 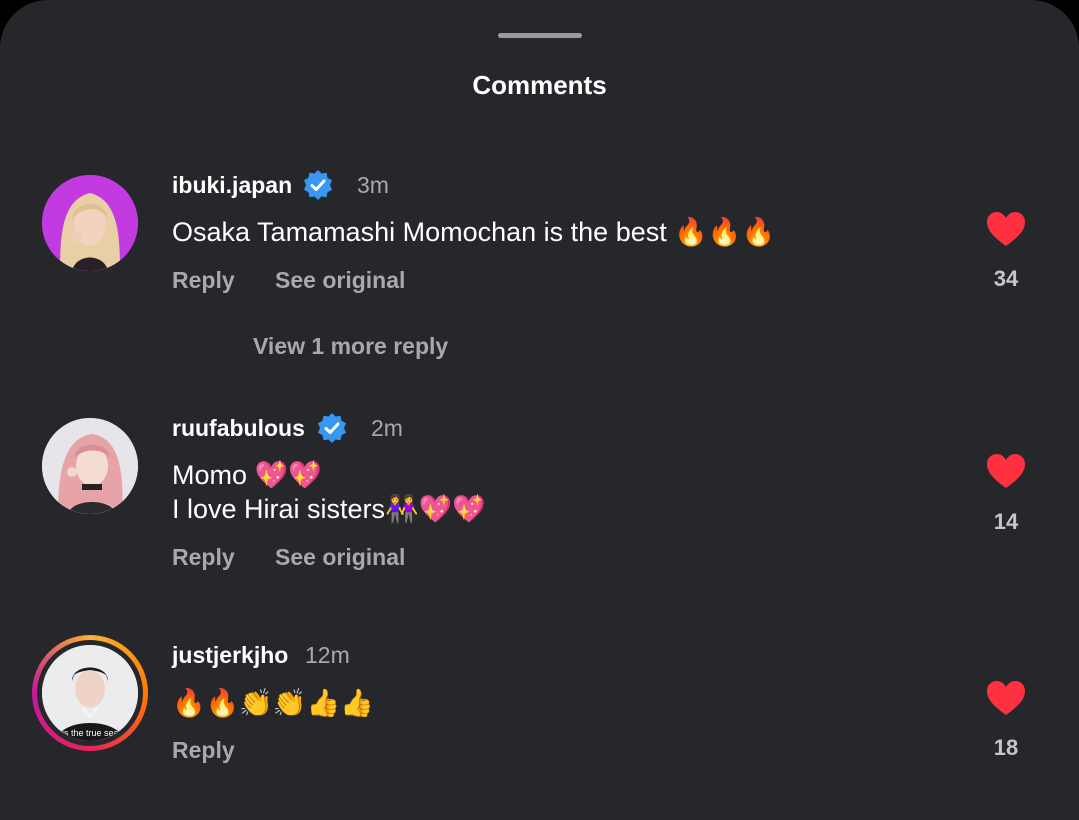 What do you see at coordinates (327, 655) in the screenshot?
I see `comment-time: 12m` at bounding box center [327, 655].